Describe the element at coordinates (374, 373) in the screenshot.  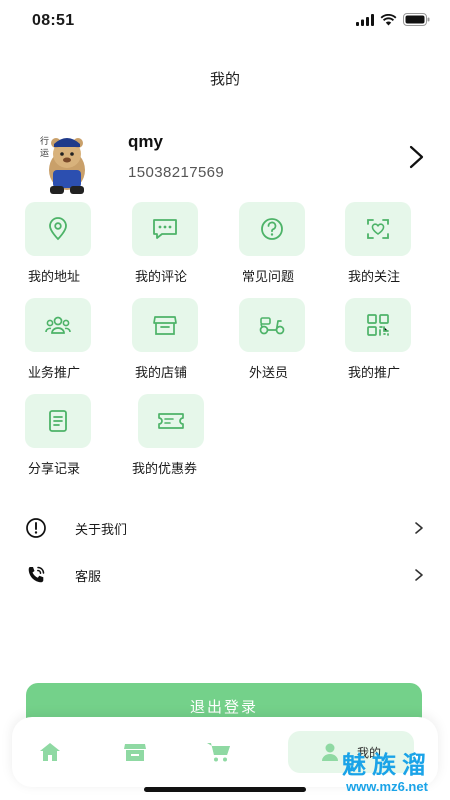
I see `grid-label-my-promo: 我的推广` at that location.